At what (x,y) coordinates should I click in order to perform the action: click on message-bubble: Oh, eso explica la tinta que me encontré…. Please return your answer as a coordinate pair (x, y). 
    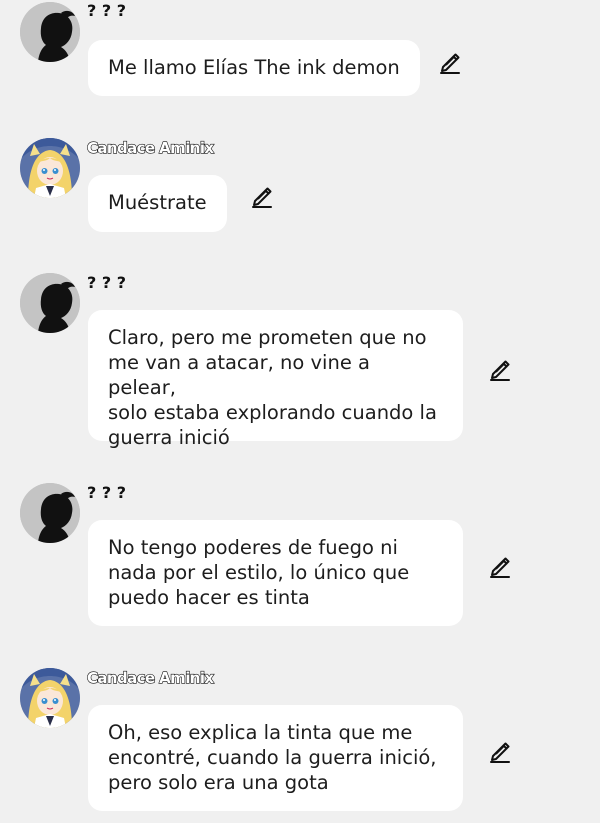
    Looking at the image, I should click on (275, 758).